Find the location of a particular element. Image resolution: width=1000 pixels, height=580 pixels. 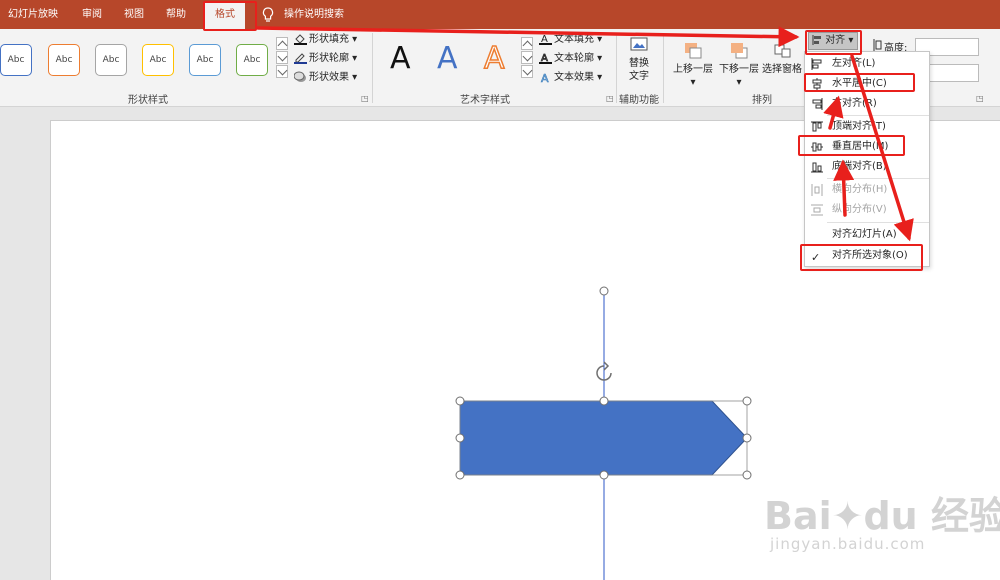

annotation-box-center-vertically is located at coordinates (851, 145).